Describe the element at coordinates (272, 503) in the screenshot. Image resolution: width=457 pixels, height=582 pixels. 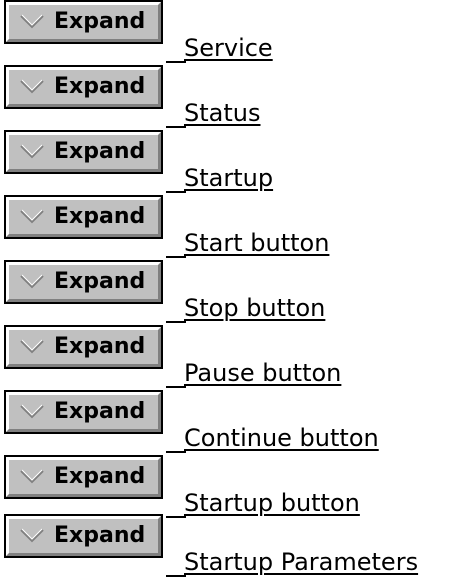
I see `topic-link-startup-button: Startup button` at that location.